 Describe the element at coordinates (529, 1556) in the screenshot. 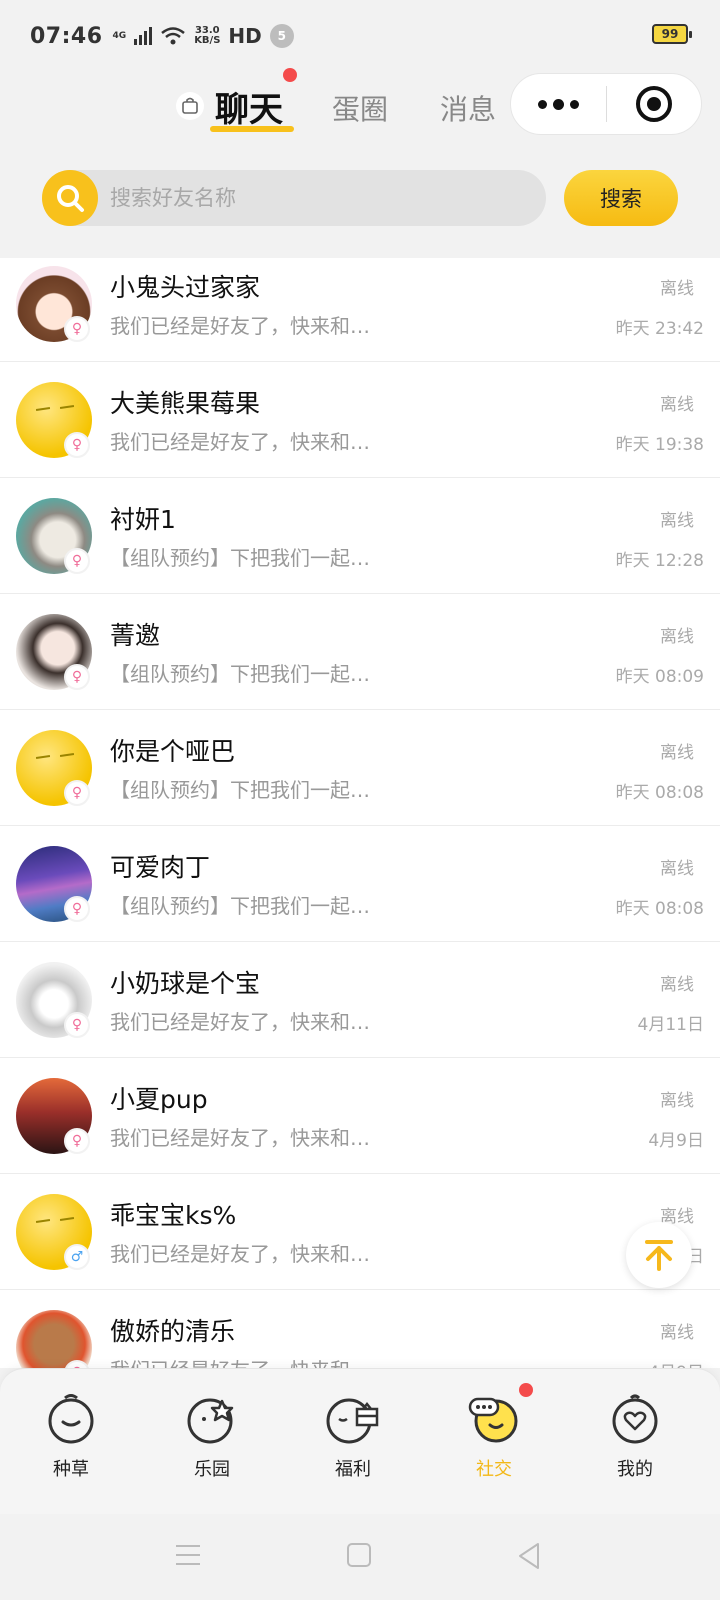

I see `back-icon` at that location.